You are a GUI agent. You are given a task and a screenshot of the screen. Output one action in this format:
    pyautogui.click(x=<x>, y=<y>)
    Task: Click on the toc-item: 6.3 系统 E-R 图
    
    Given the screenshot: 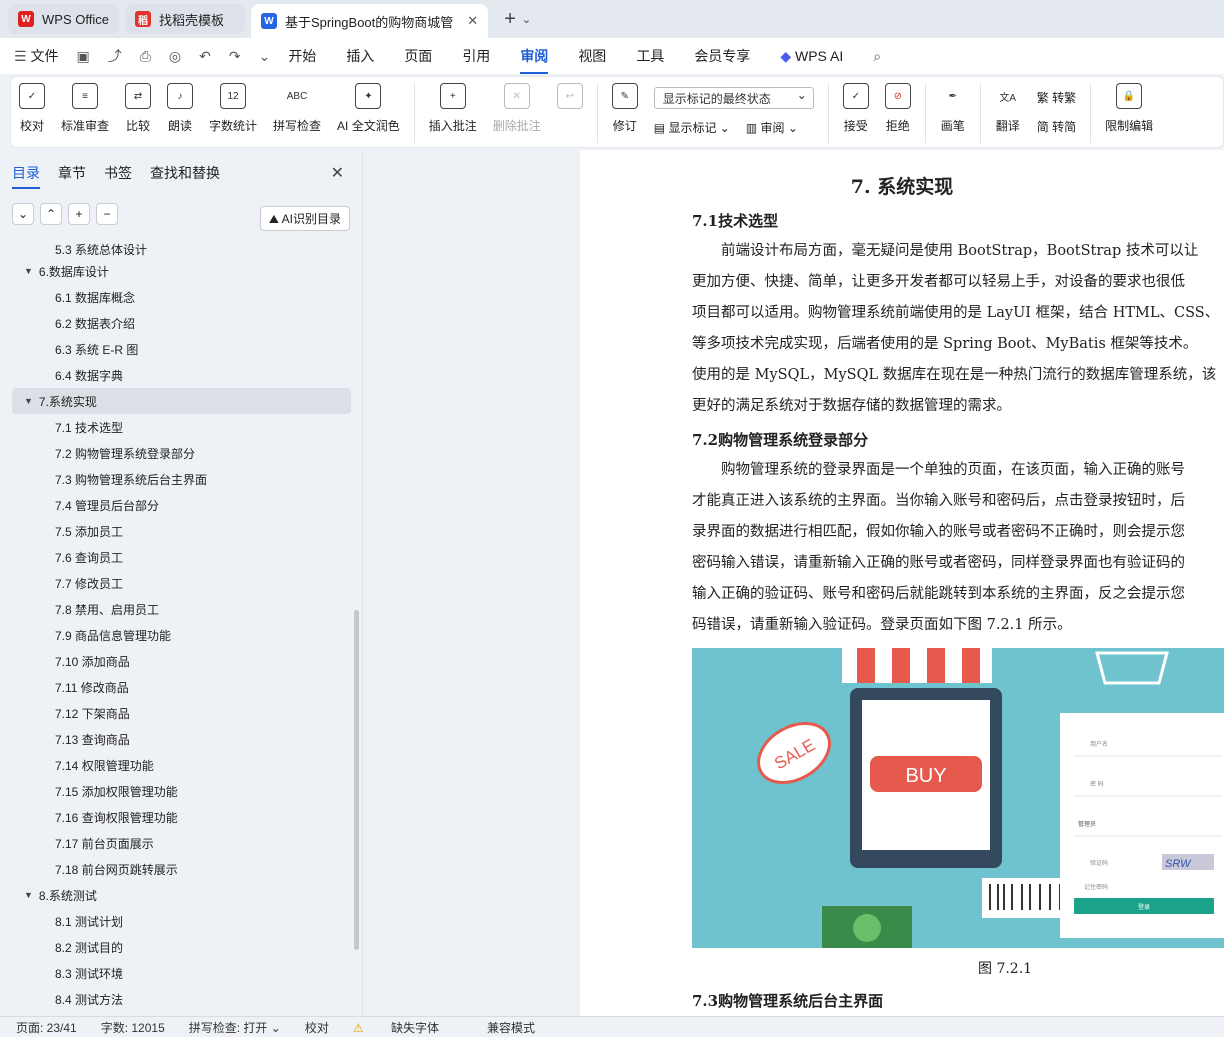 What is the action you would take?
    pyautogui.click(x=181, y=349)
    